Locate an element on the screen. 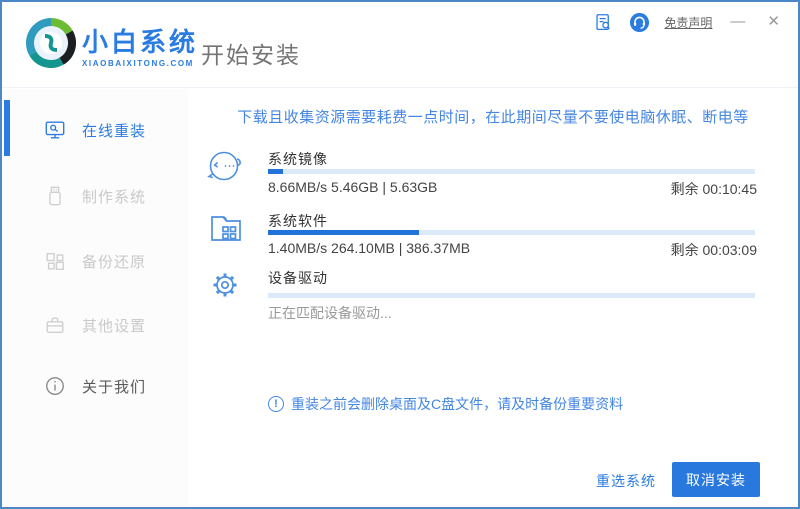 This screenshot has width=800, height=509. task-time-remaining: 剩余 00:10:45 is located at coordinates (713, 189).